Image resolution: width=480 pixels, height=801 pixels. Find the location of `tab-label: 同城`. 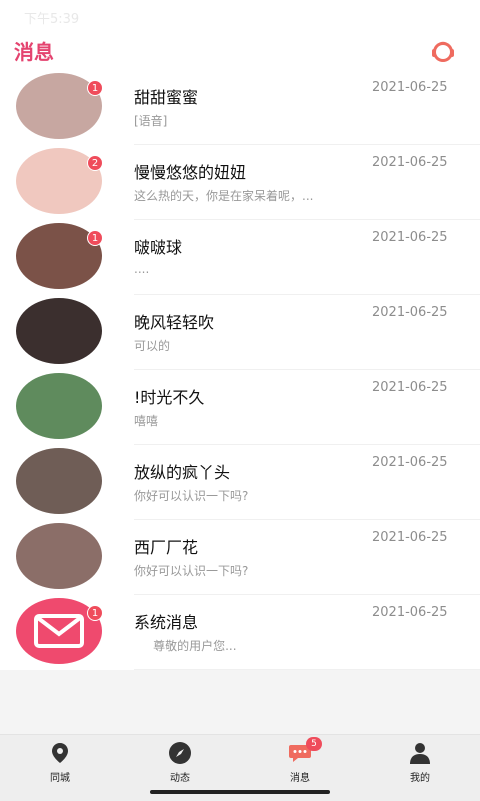

tab-label: 同城 is located at coordinates (60, 778).